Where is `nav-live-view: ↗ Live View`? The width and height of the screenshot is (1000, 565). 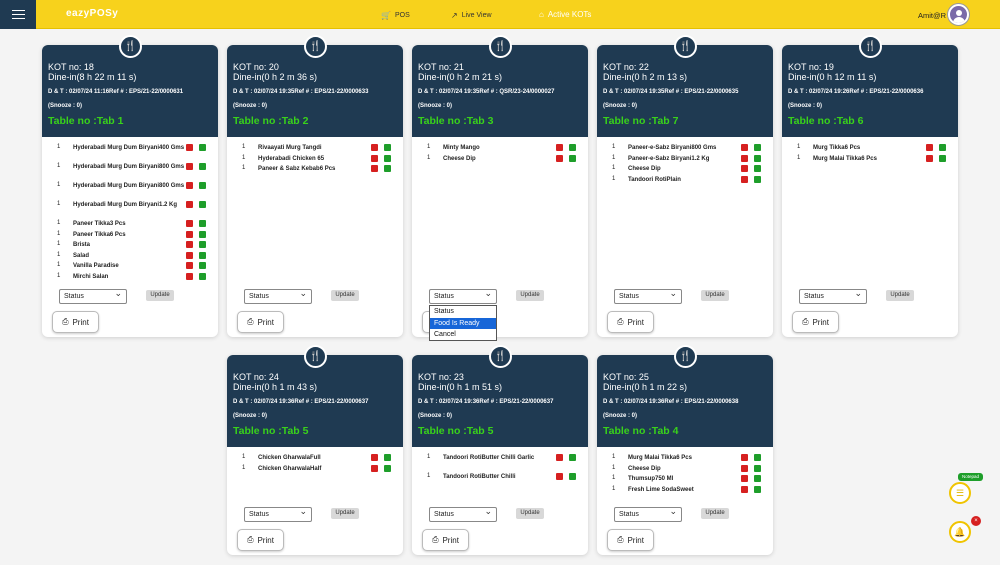 nav-live-view: ↗ Live View is located at coordinates (471, 15).